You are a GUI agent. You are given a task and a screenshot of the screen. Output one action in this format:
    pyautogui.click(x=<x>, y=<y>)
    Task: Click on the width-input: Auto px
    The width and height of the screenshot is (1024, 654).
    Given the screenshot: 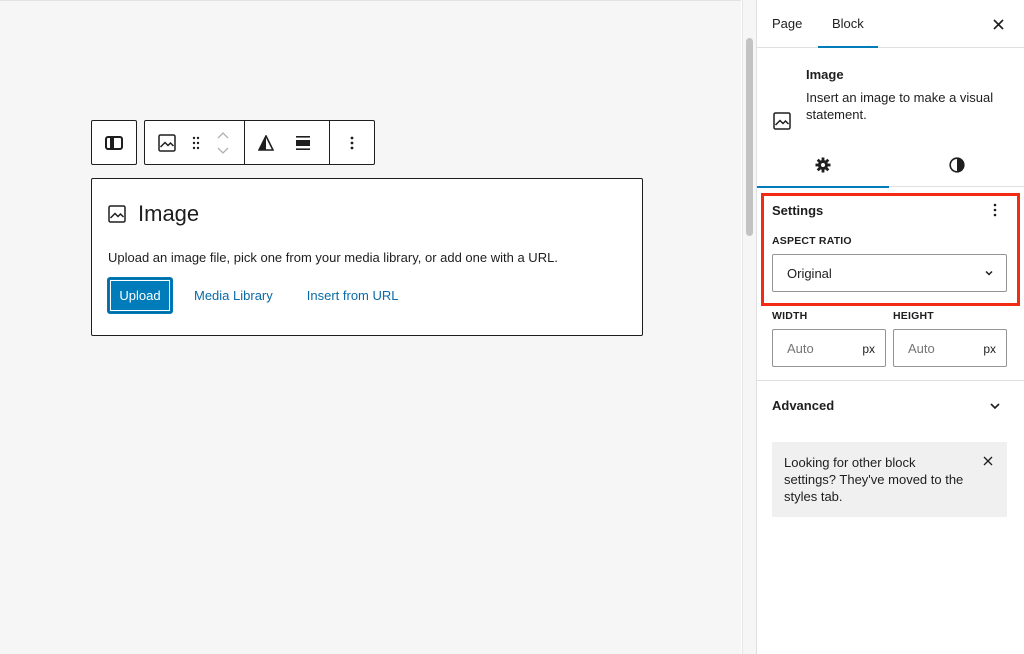 What is the action you would take?
    pyautogui.click(x=829, y=348)
    